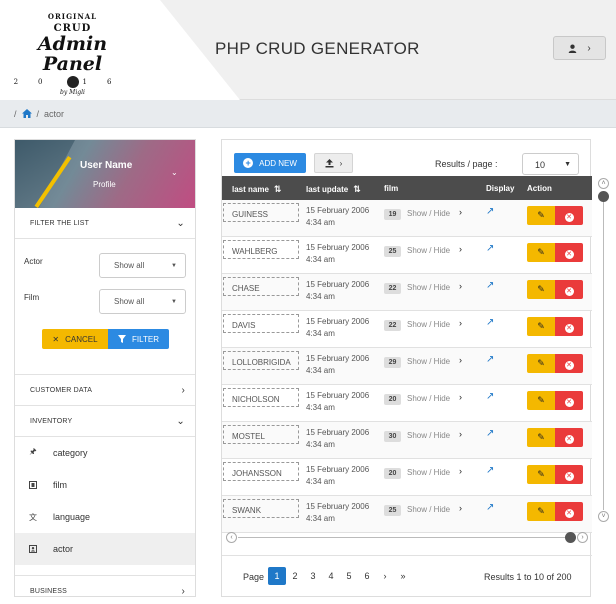 The width and height of the screenshot is (616, 604). What do you see at coordinates (105, 390) in the screenshot?
I see `customer-data-menu: CUSTOMER DATA ›` at bounding box center [105, 390].